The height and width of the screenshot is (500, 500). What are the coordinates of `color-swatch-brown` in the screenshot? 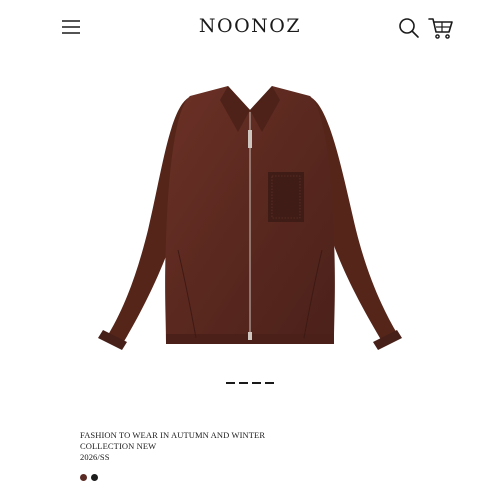 It's located at (83, 477).